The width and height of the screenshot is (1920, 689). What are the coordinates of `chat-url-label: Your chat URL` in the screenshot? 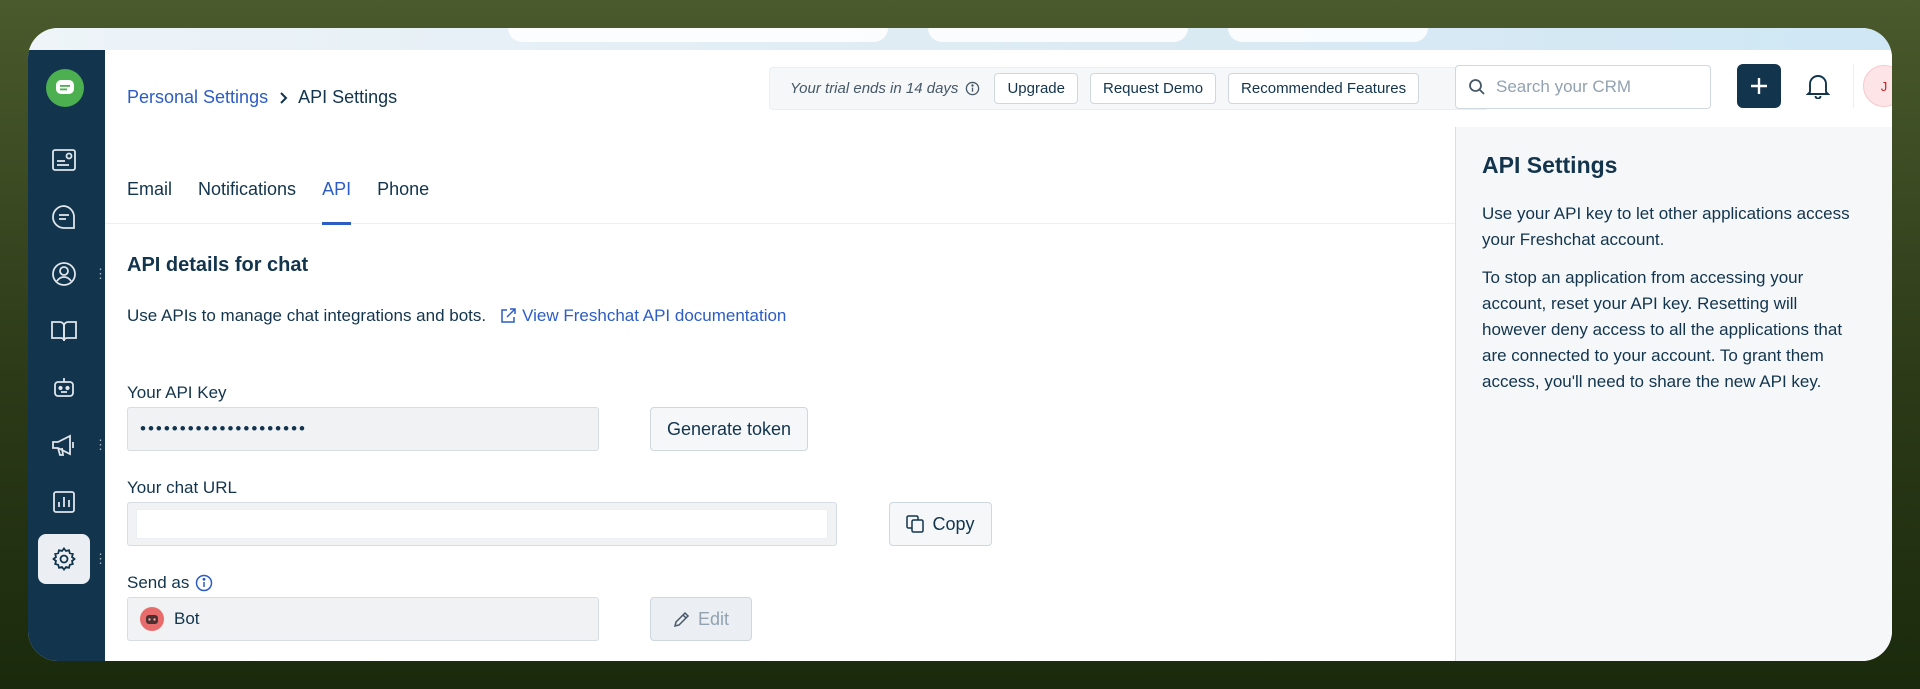 It's located at (182, 487).